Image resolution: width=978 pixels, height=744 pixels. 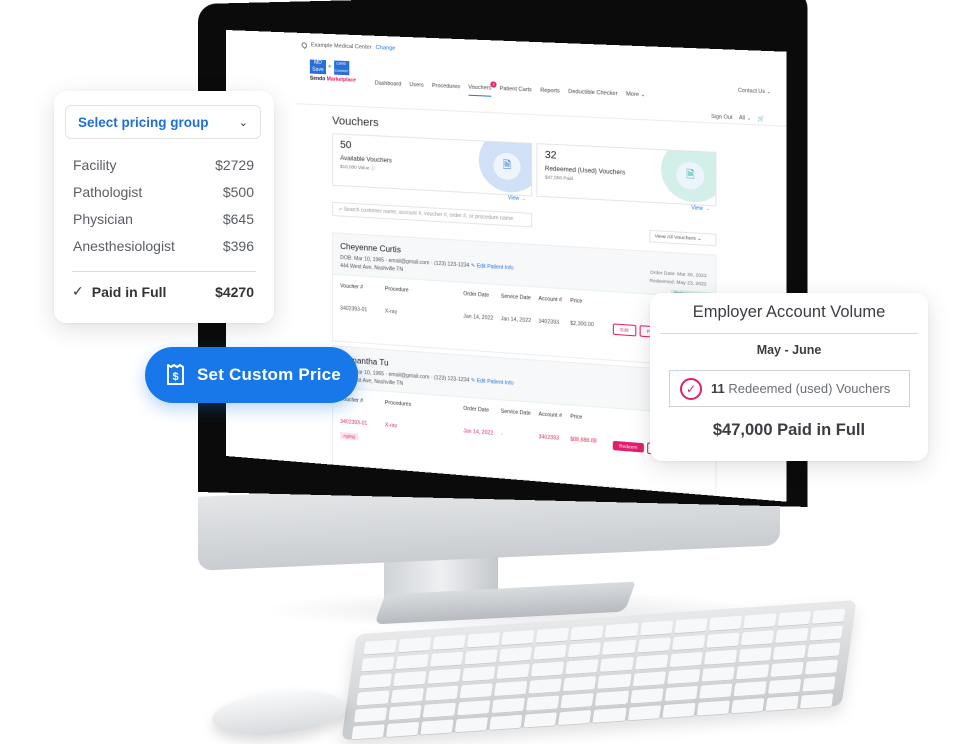 What do you see at coordinates (175, 374) in the screenshot?
I see `receipt-dollar-icon: $` at bounding box center [175, 374].